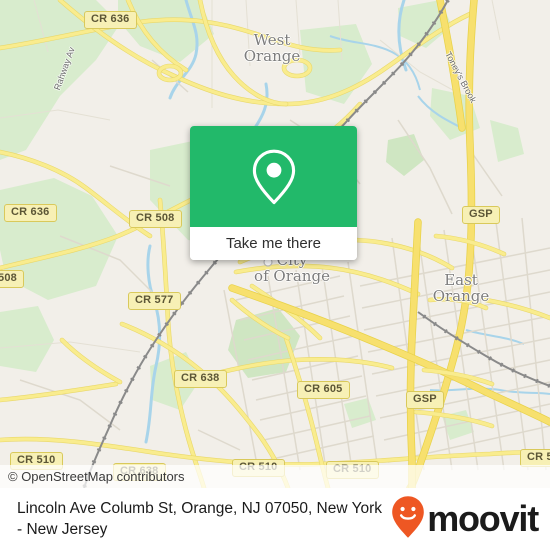 This screenshot has height=550, width=550. I want to click on map-pin-icon, so click(274, 177).